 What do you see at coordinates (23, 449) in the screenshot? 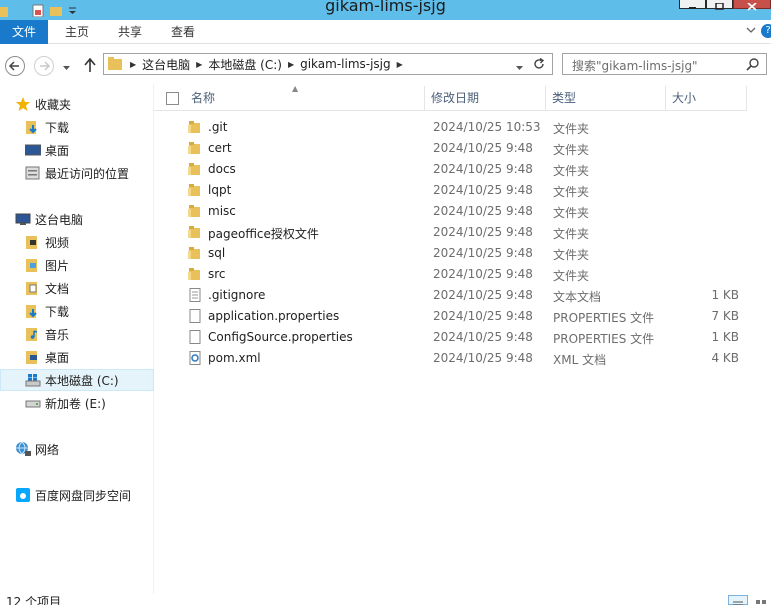
I see `network-icon` at bounding box center [23, 449].